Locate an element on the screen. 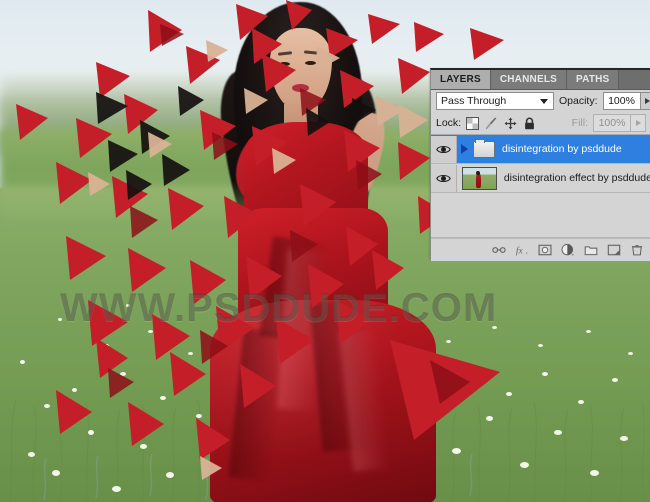 The image size is (650, 502). layer-visibility-toggle-group is located at coordinates (444, 149).